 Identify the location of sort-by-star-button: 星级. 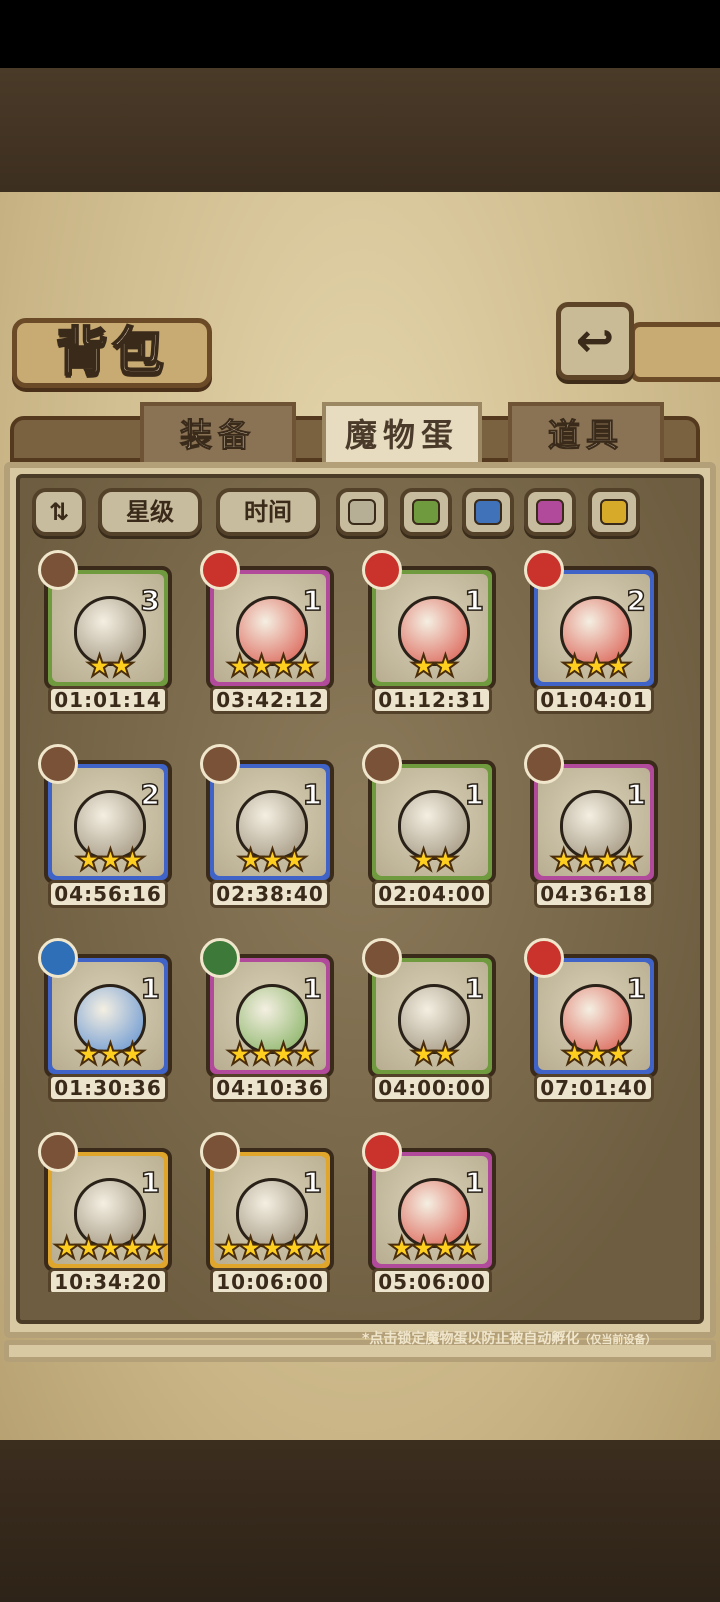
(150, 512).